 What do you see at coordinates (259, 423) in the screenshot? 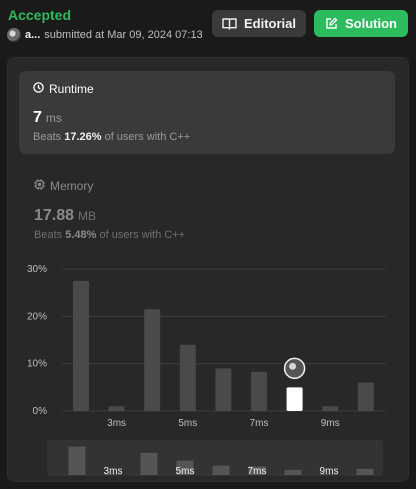
I see `x-tick-label: 7ms` at bounding box center [259, 423].